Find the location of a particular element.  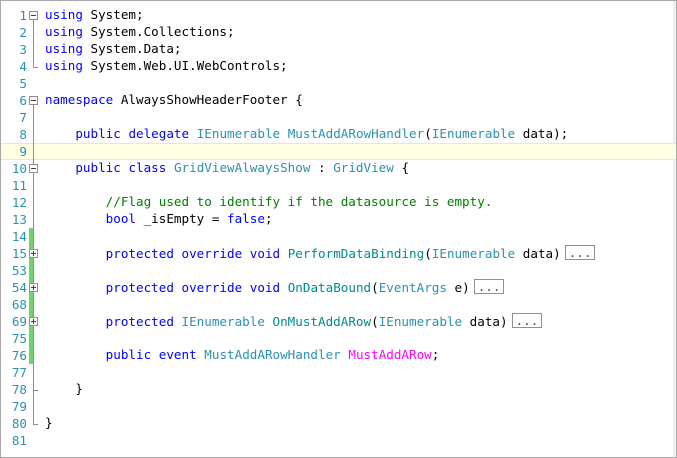

line-number: 15 is located at coordinates (19, 253).